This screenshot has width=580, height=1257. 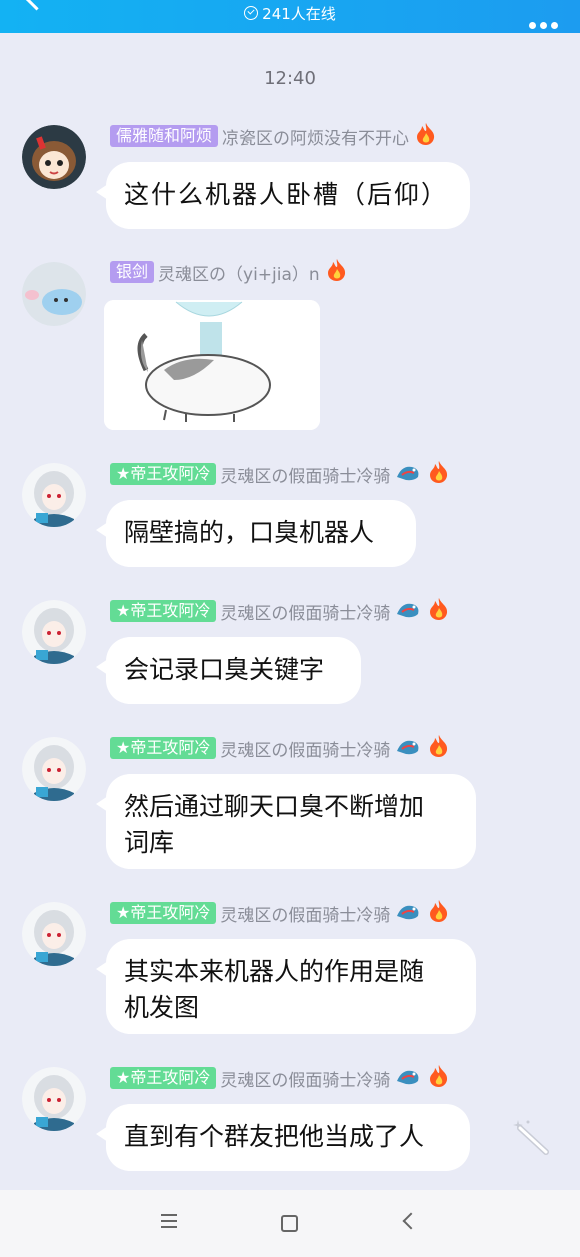 What do you see at coordinates (290, 78) in the screenshot?
I see `timestamp: 12:40` at bounding box center [290, 78].